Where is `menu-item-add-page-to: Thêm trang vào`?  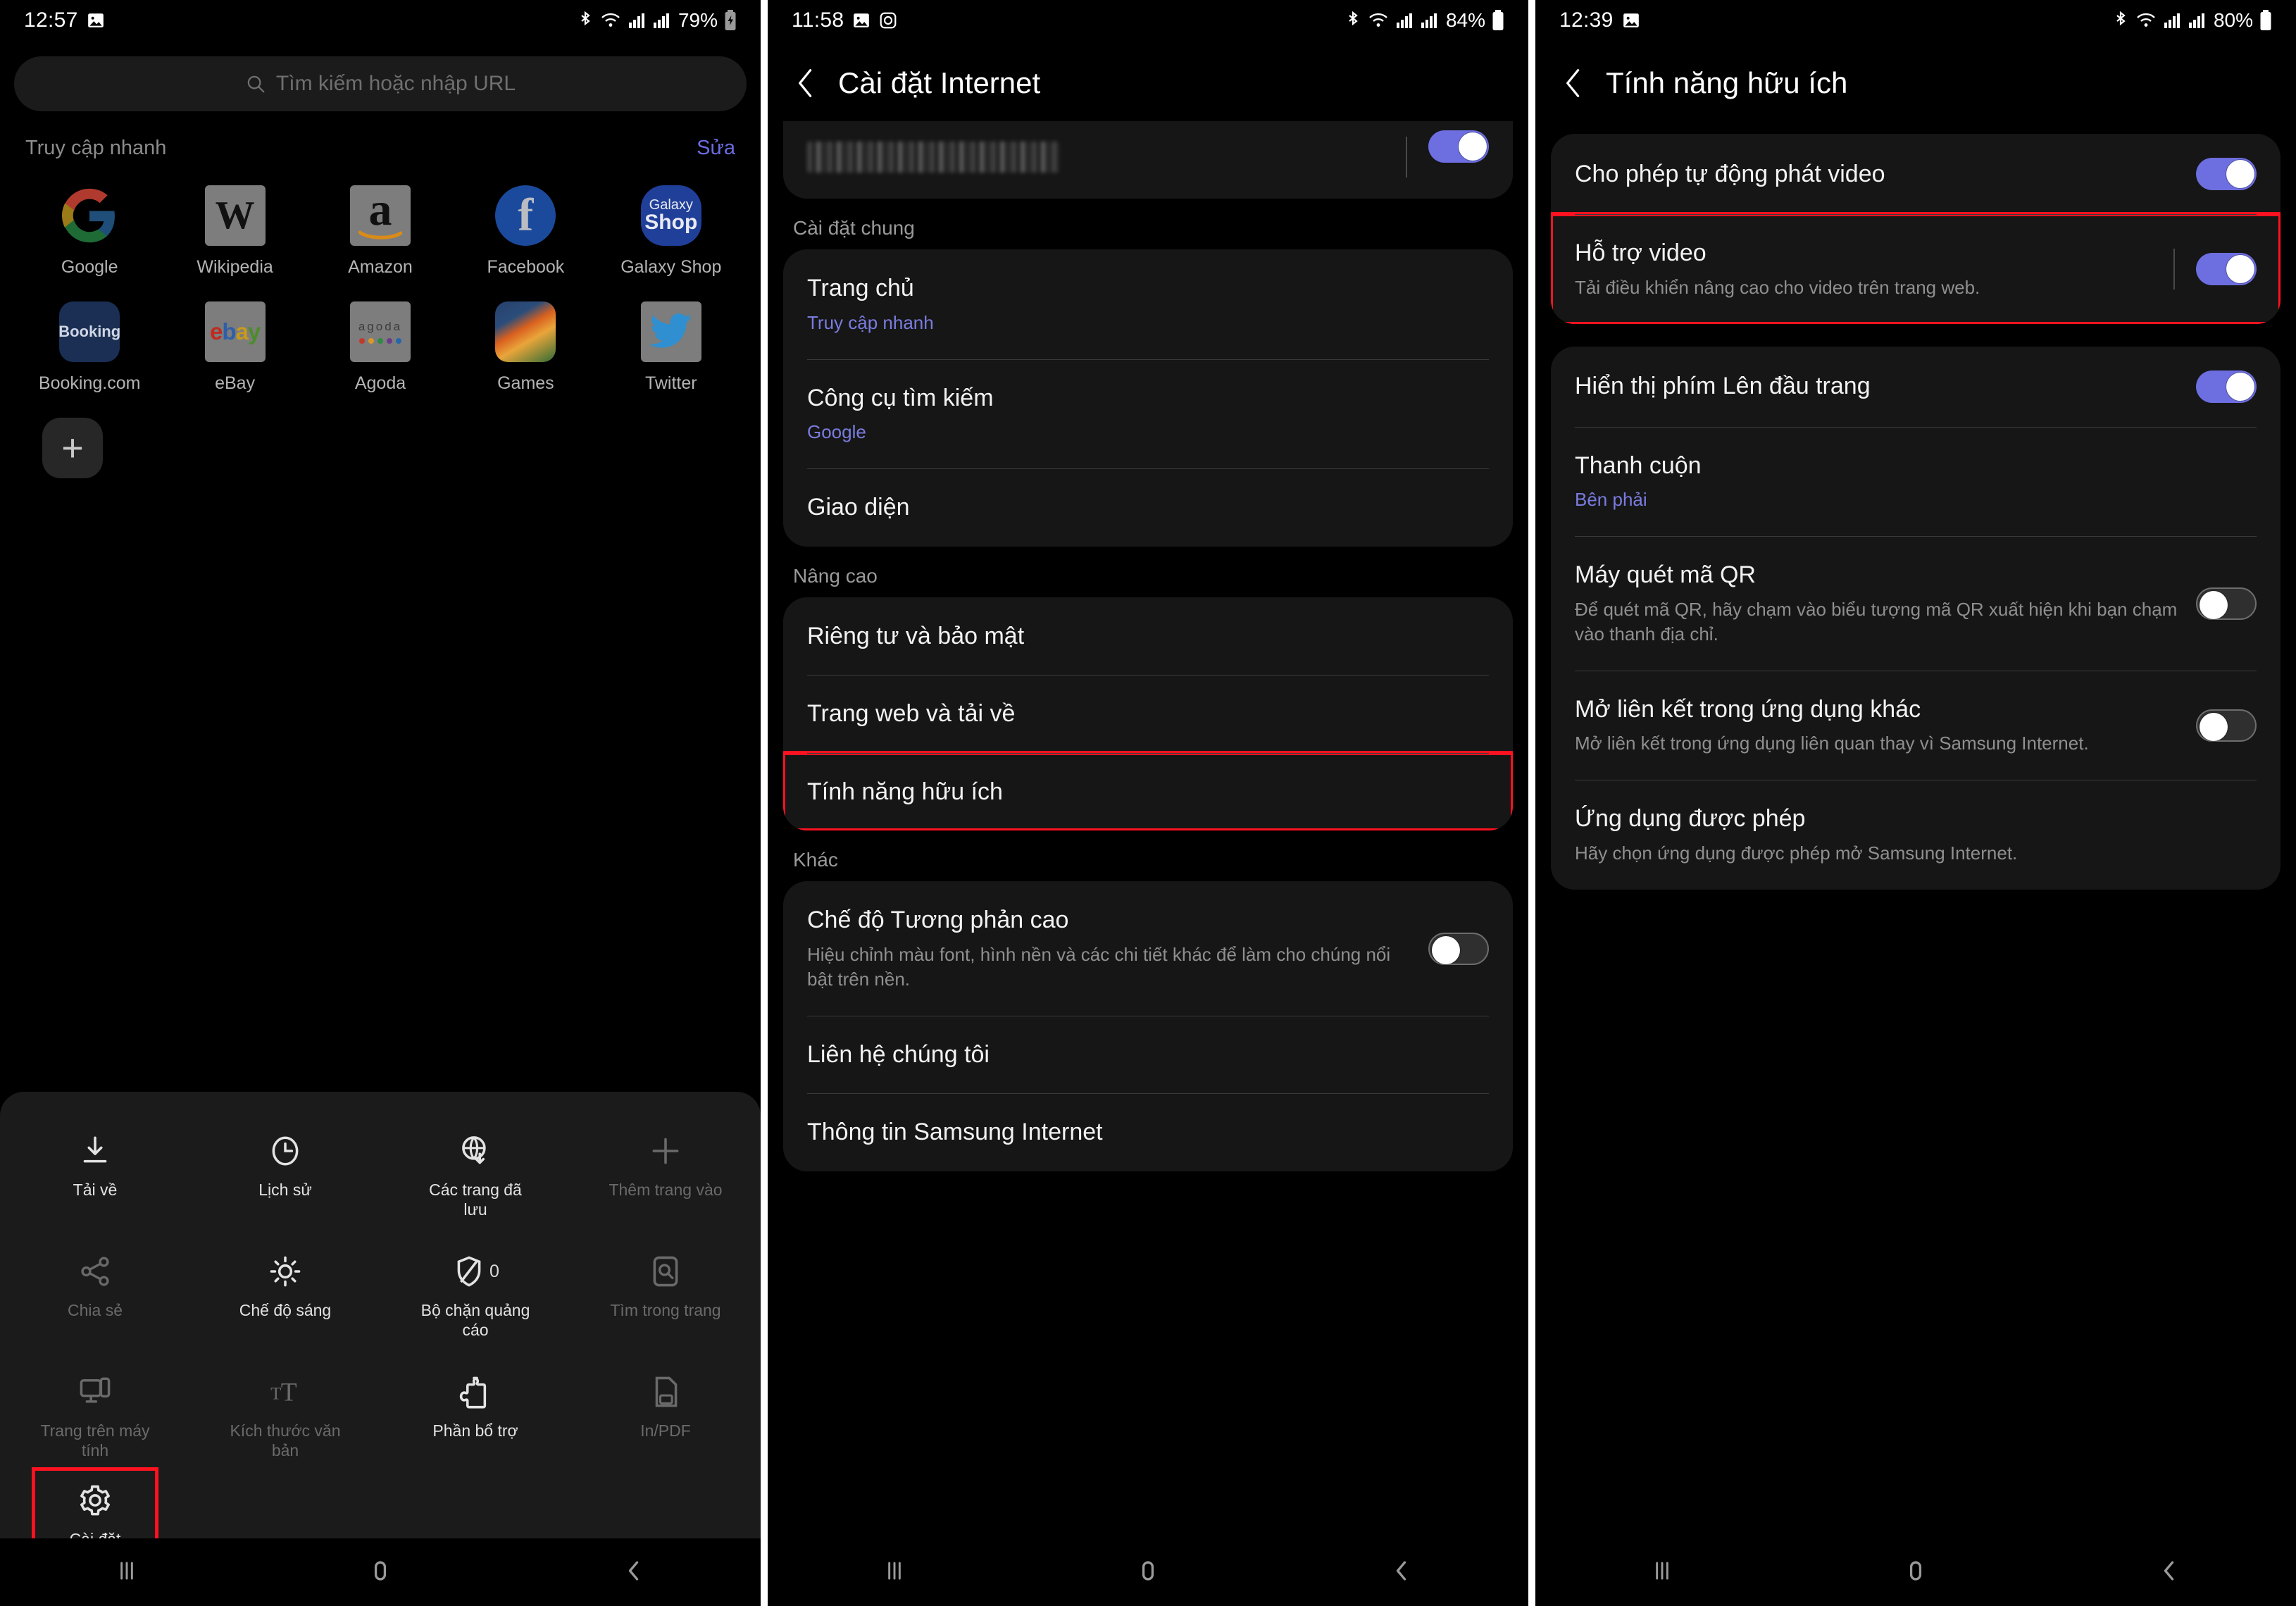
menu-item-add-page-to: Thêm trang vào is located at coordinates (665, 1175).